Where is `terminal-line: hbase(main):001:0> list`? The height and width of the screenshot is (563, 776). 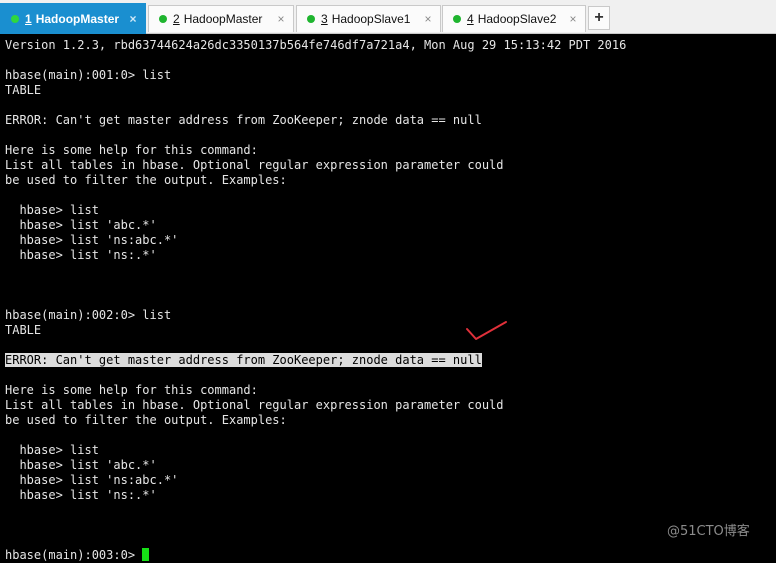 terminal-line: hbase(main):001:0> list is located at coordinates (88, 75).